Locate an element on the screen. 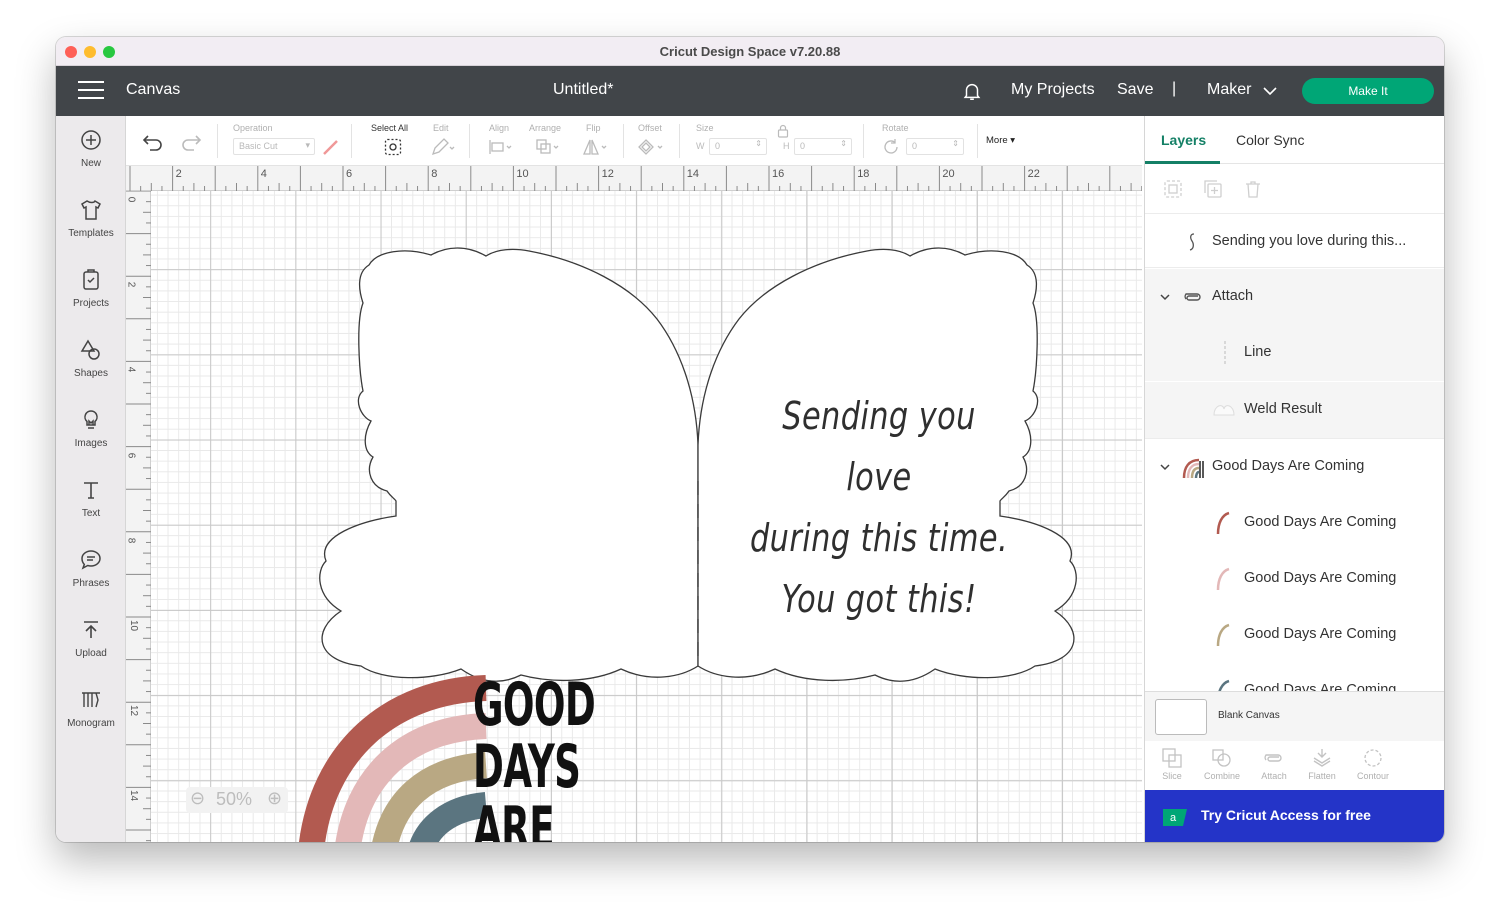 The image size is (1500, 916). redo-icon is located at coordinates (191, 142).